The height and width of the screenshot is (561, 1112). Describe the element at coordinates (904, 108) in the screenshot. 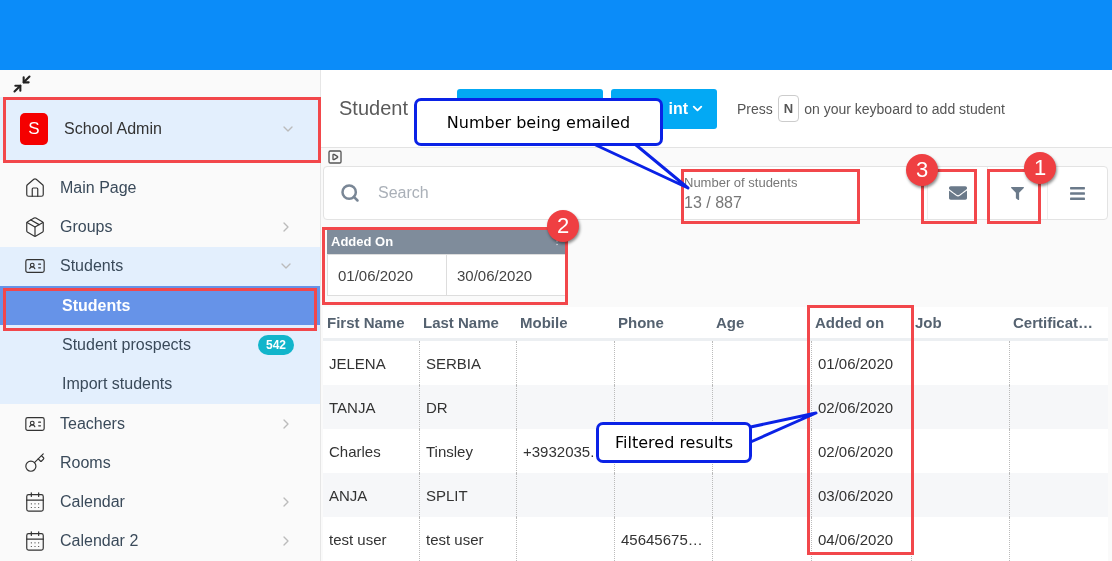

I see `hint-text: on your keyboard to add student` at that location.